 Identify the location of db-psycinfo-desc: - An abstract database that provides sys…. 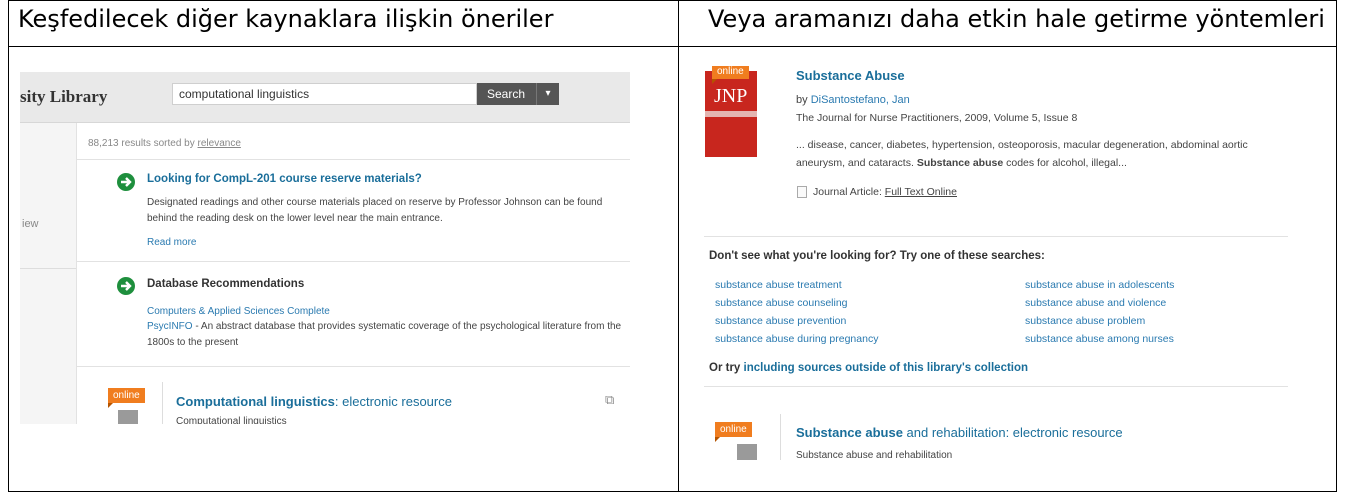
(384, 334).